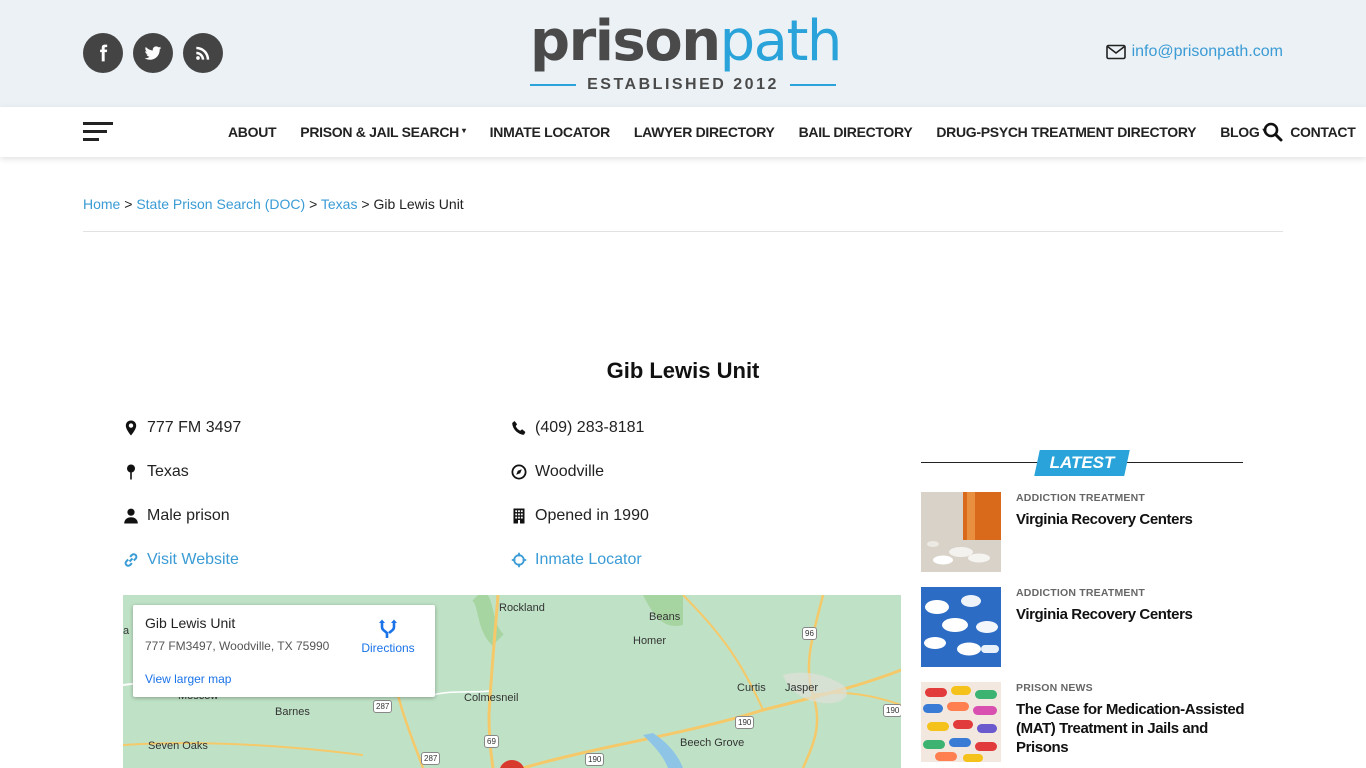 The width and height of the screenshot is (1366, 768). What do you see at coordinates (463, 130) in the screenshot?
I see `caret-down-icon: ▾` at bounding box center [463, 130].